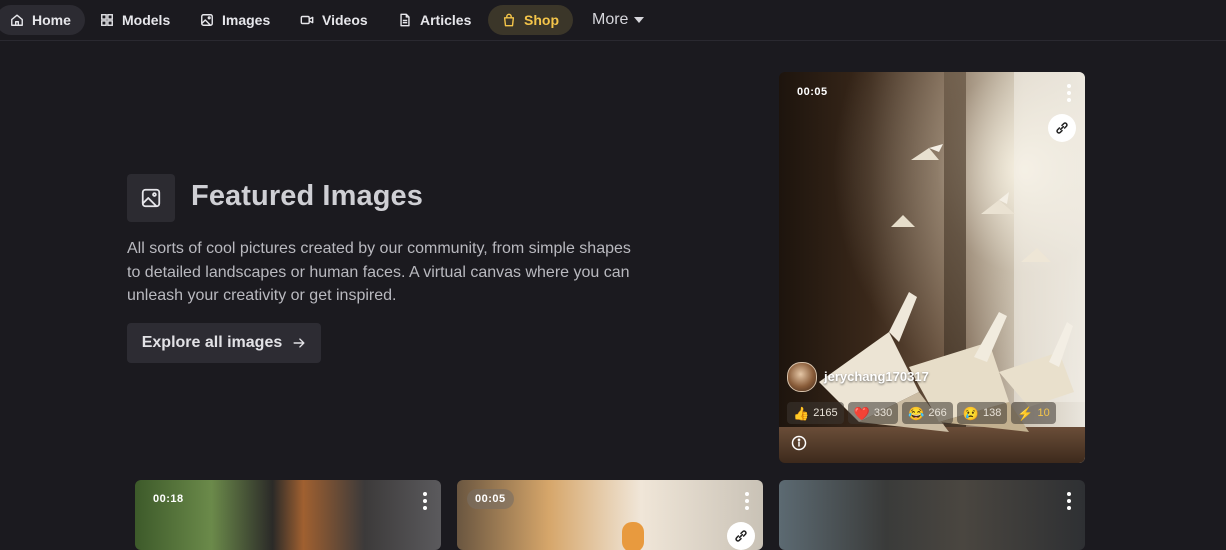 The height and width of the screenshot is (550, 1226). Describe the element at coordinates (405, 20) in the screenshot. I see `document-icon` at that location.